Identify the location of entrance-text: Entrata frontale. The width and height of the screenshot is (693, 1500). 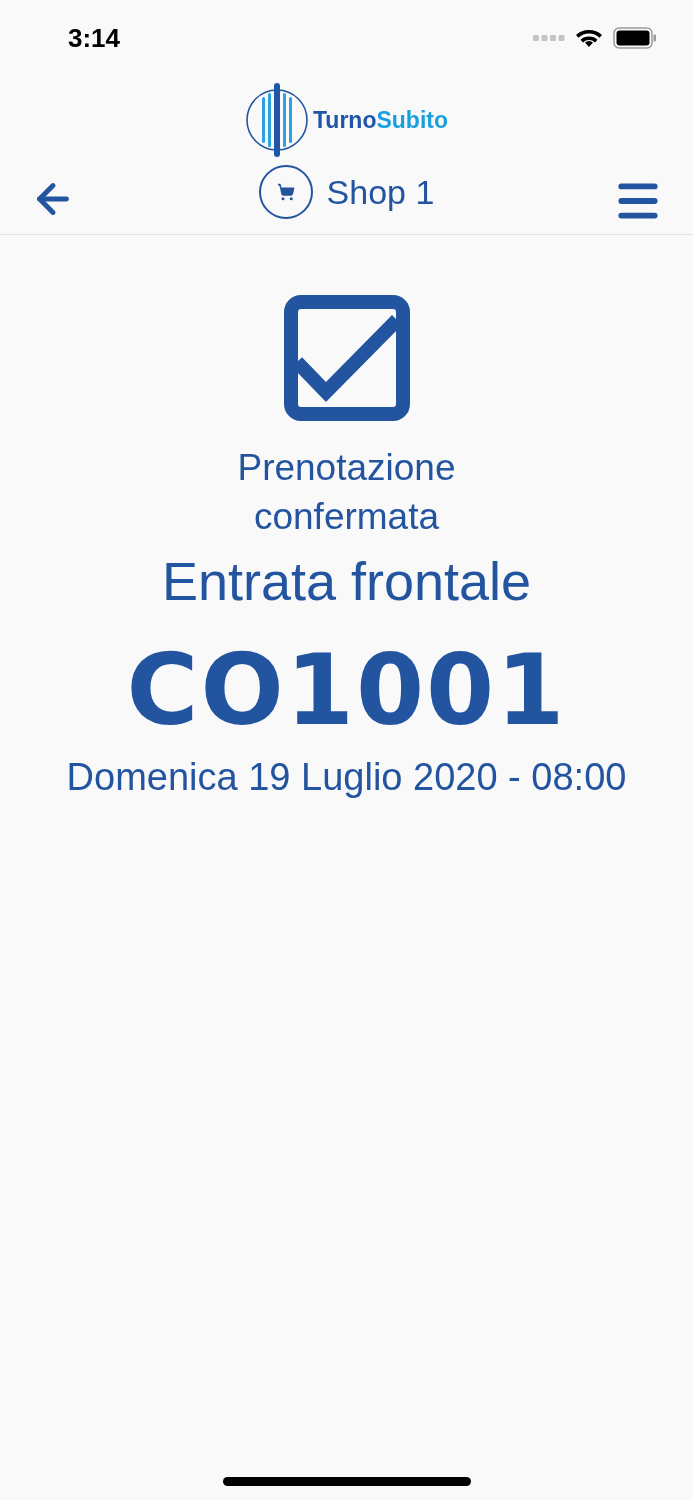
(346, 581).